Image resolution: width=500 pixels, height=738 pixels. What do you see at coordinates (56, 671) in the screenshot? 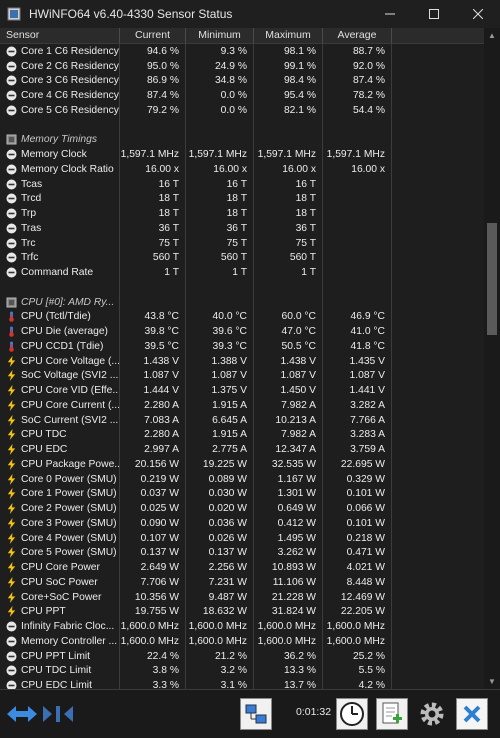
I see `sensor-label: CPU TDC Limit` at bounding box center [56, 671].